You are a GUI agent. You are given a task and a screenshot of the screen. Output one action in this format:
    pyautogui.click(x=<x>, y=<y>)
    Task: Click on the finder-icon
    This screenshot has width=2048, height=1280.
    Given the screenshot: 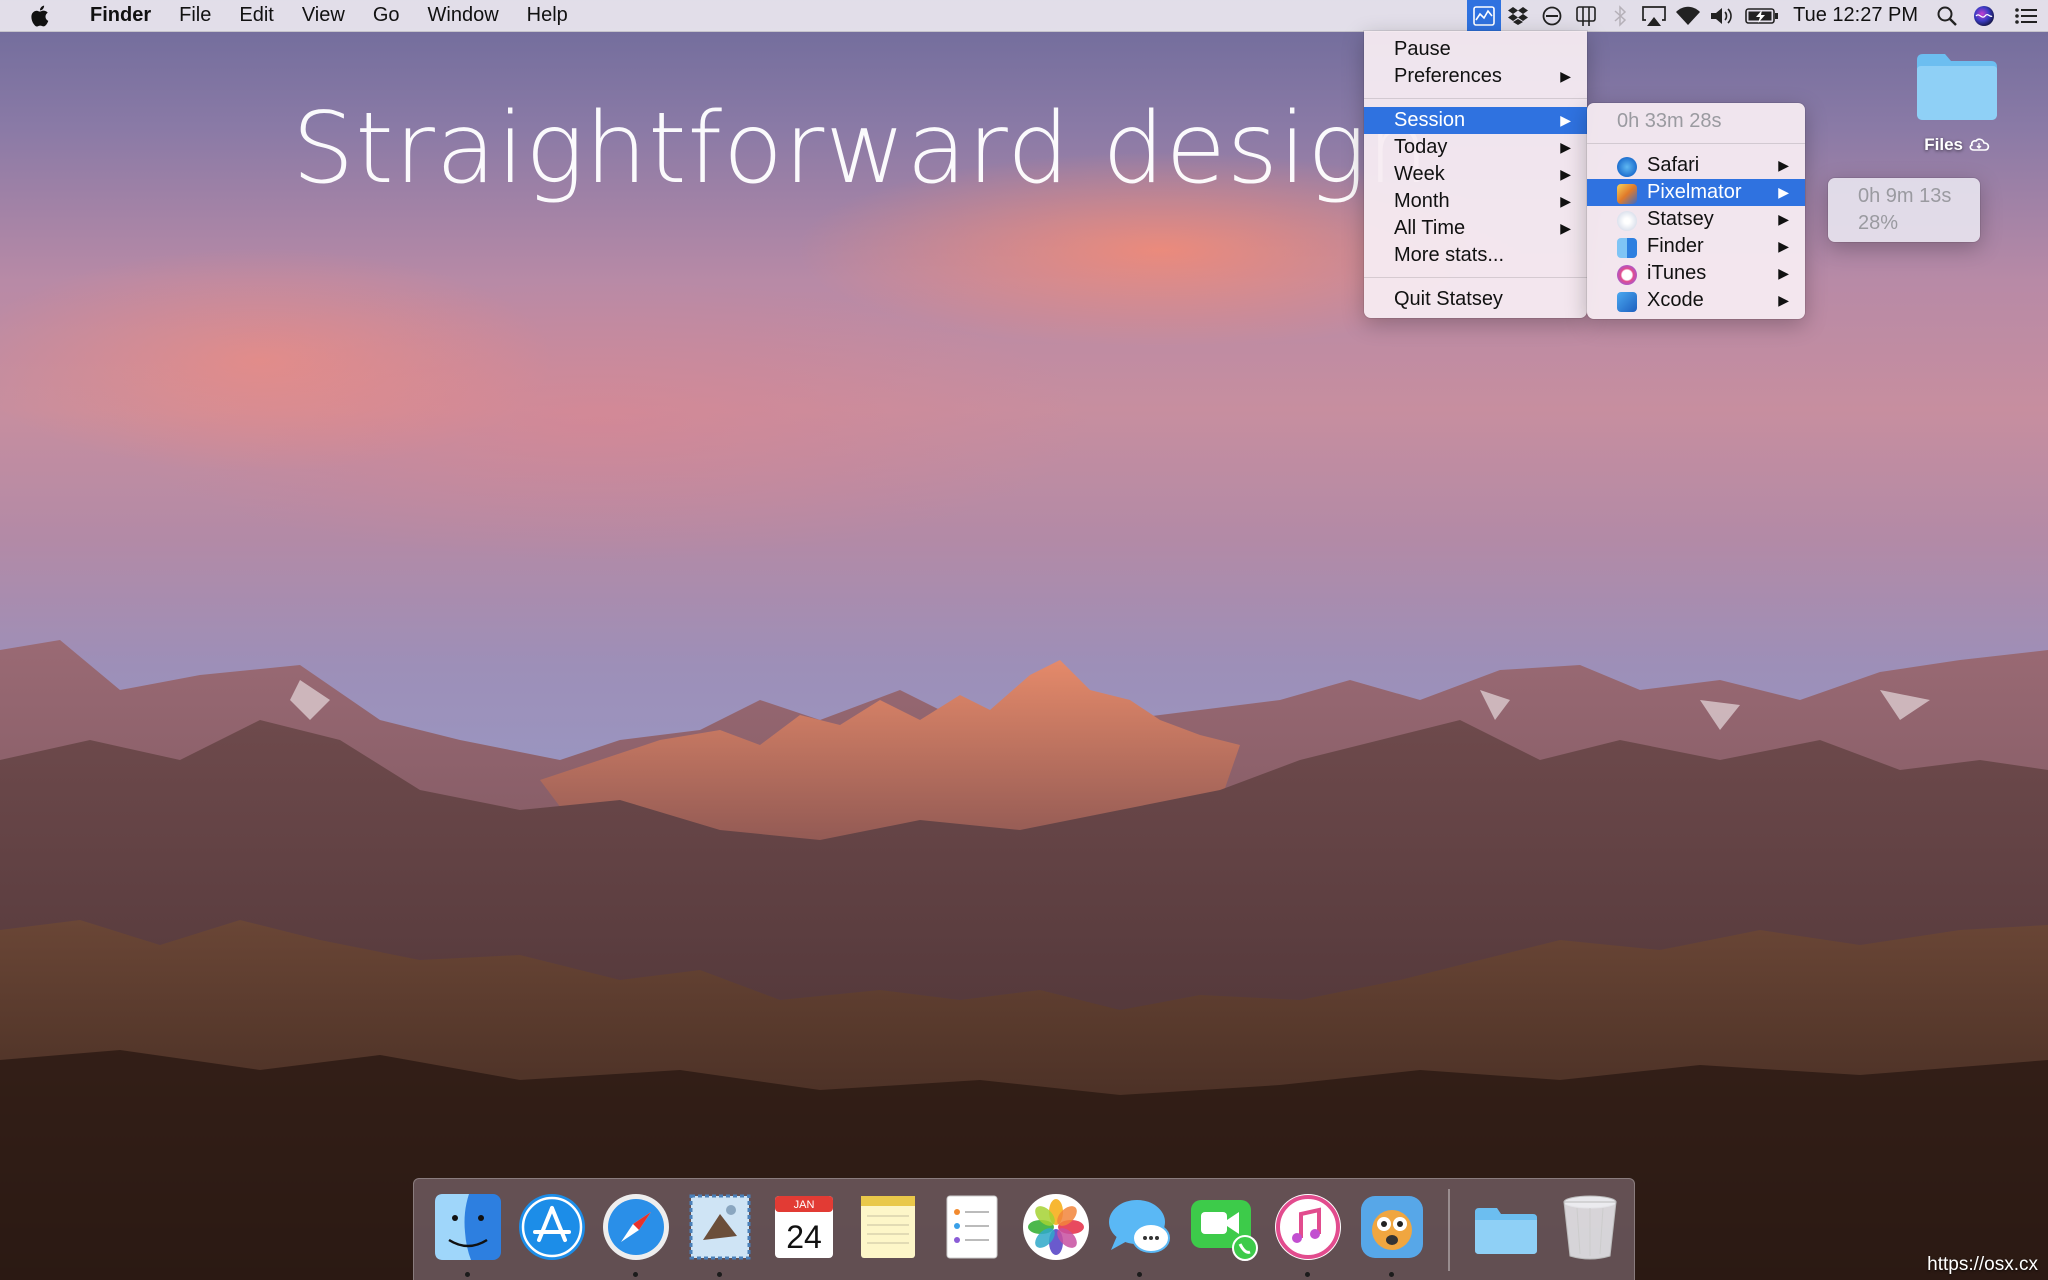 What is the action you would take?
    pyautogui.click(x=1627, y=248)
    